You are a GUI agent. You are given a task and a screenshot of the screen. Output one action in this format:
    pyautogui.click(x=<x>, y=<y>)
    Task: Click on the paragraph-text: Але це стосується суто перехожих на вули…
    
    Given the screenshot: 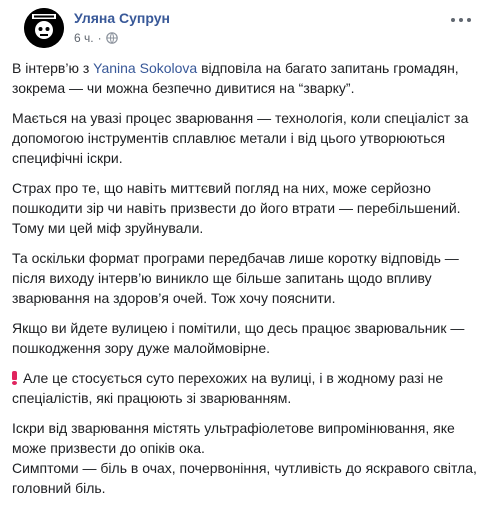 What is the action you would take?
    pyautogui.click(x=228, y=388)
    